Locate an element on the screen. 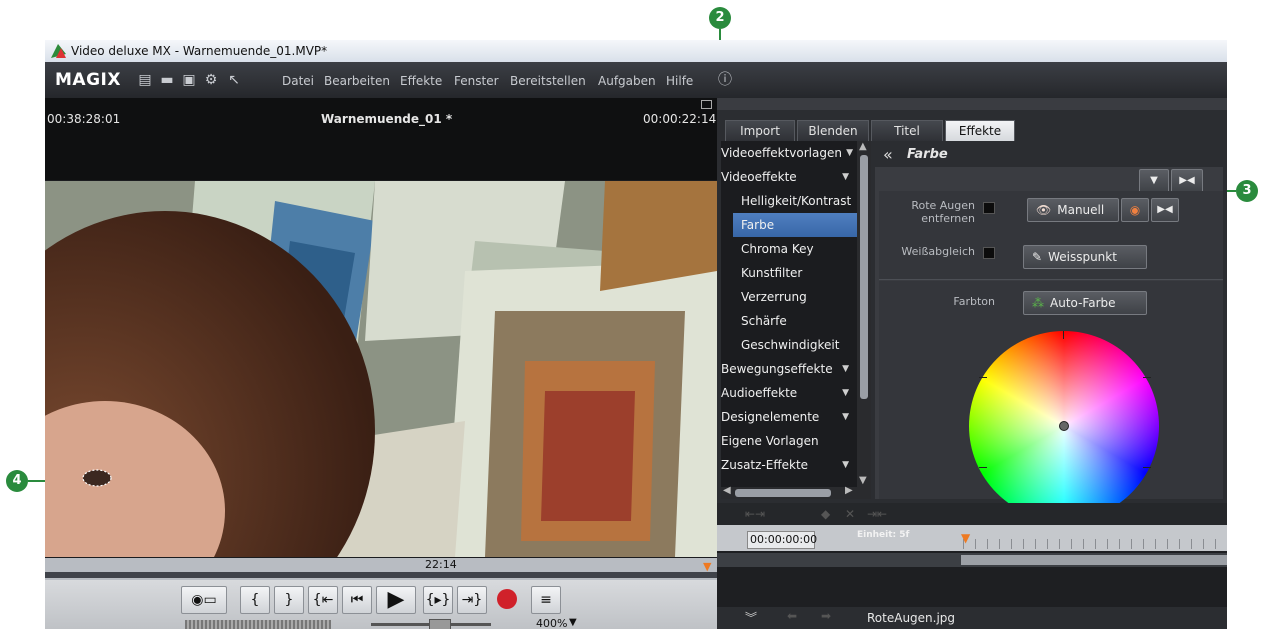  effect-item-farbe: Farbe is located at coordinates (795, 225).